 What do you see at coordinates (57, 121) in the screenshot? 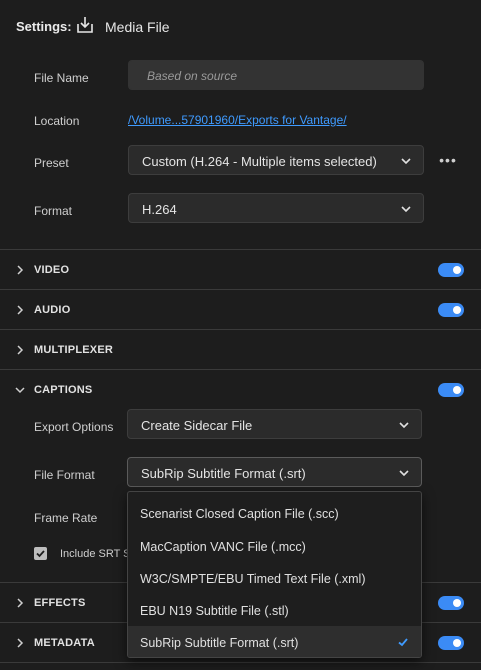
I see `location-label: Location` at bounding box center [57, 121].